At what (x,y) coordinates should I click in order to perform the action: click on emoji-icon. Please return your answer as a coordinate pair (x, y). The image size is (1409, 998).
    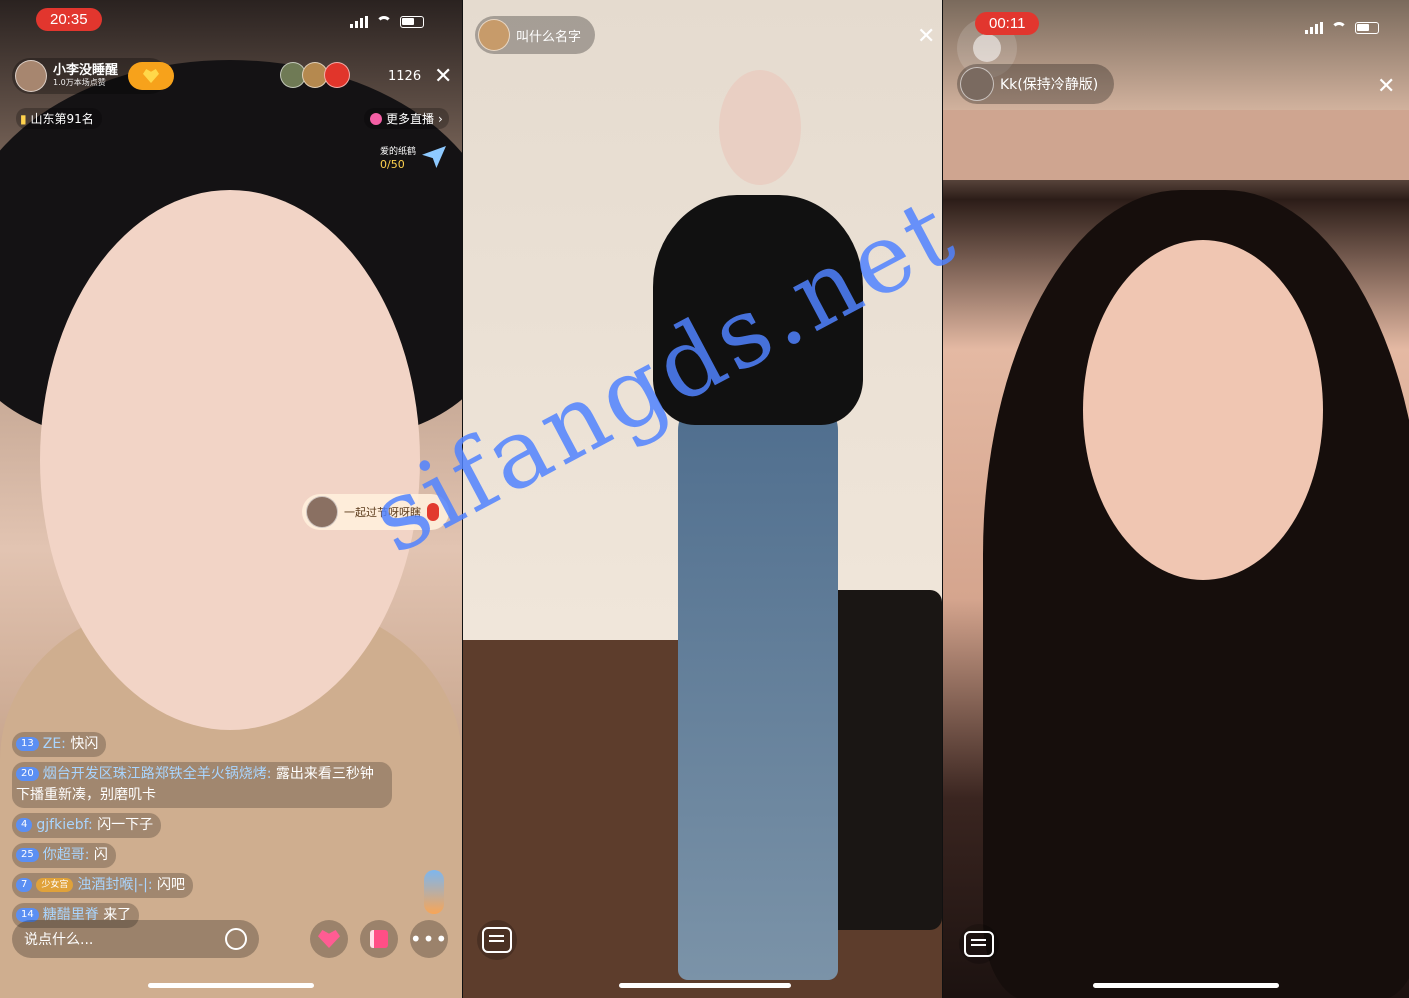
    Looking at the image, I should click on (236, 939).